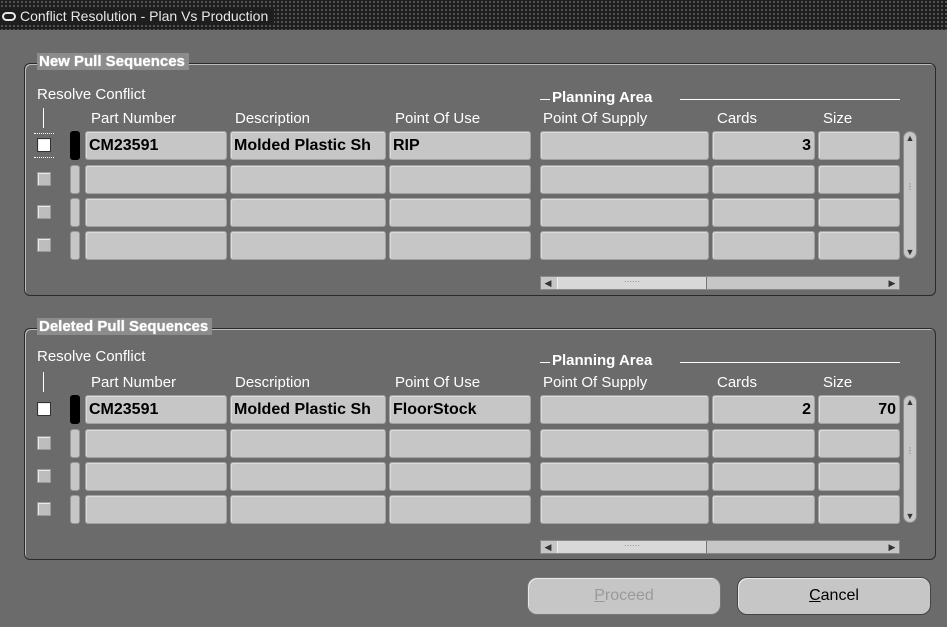  I want to click on cancel-button: Cancel, so click(834, 596).